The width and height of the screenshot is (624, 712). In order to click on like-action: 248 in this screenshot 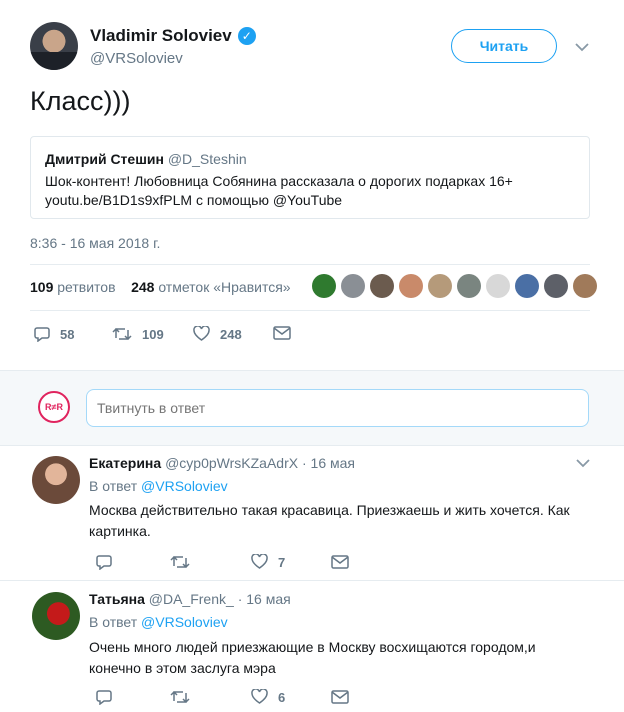, I will do `click(217, 334)`.